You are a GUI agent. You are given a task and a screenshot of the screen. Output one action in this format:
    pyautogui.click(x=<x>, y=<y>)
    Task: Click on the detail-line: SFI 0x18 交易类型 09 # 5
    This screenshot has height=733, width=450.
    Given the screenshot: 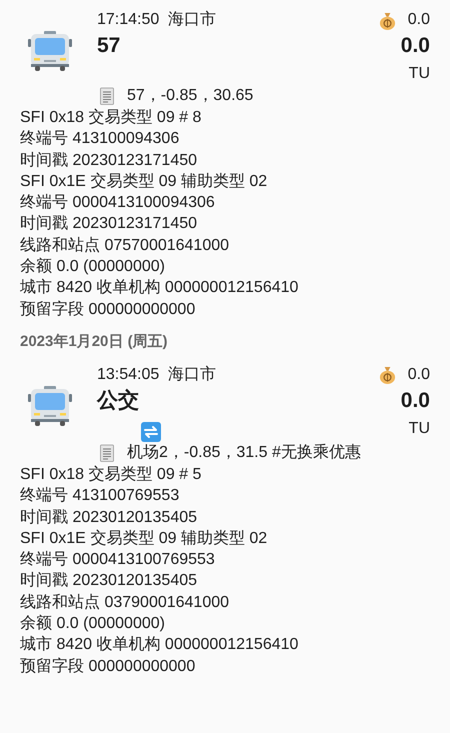 What is the action you would take?
    pyautogui.click(x=111, y=474)
    